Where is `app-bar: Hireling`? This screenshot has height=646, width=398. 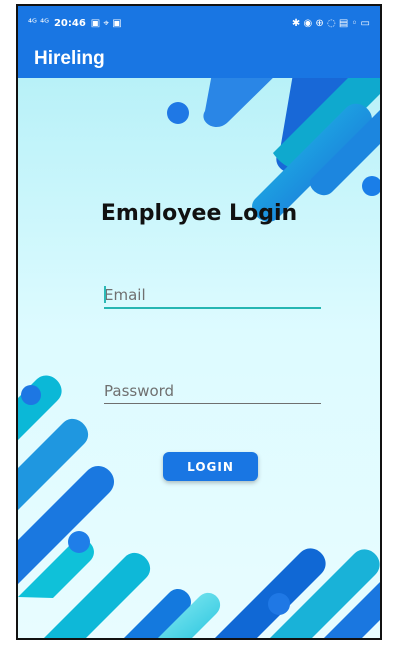 app-bar: Hireling is located at coordinates (199, 59).